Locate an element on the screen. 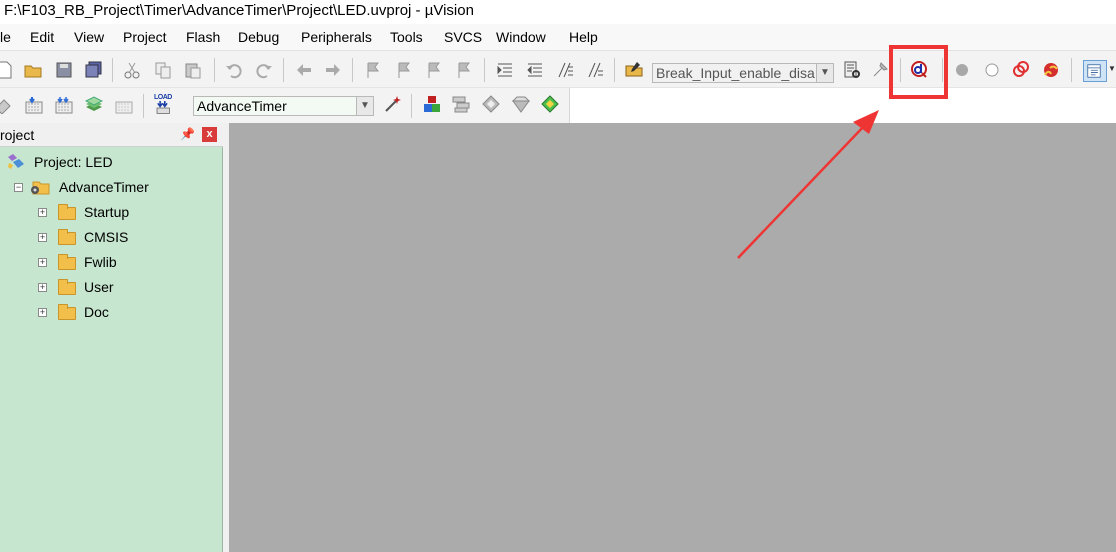  menu-file: le is located at coordinates (5, 37).